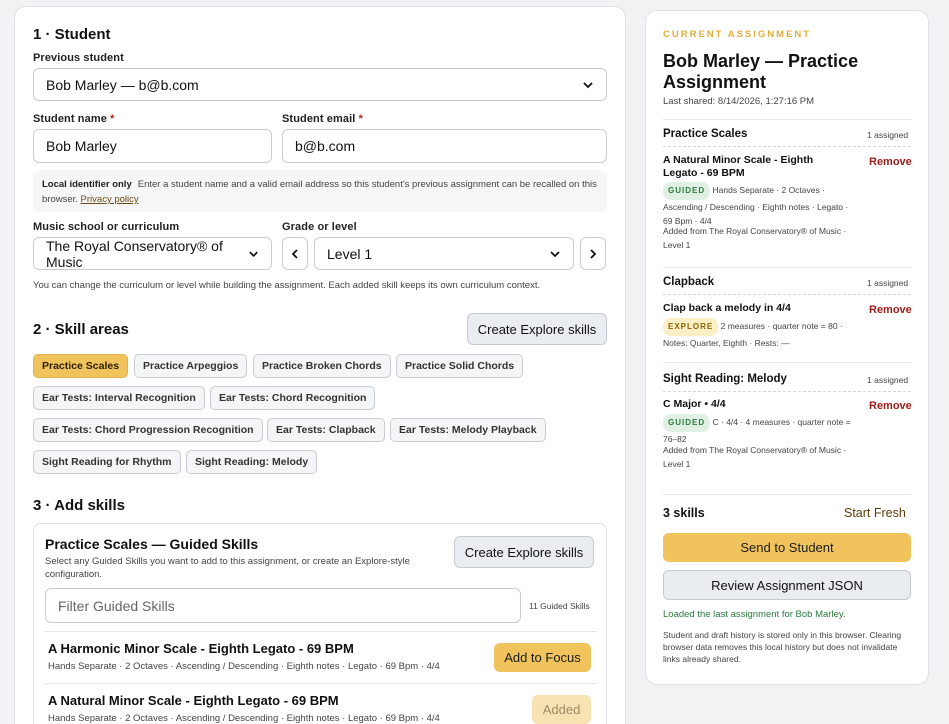 The width and height of the screenshot is (949, 724). Describe the element at coordinates (322, 119) in the screenshot. I see `student-email-label: Student email *` at that location.